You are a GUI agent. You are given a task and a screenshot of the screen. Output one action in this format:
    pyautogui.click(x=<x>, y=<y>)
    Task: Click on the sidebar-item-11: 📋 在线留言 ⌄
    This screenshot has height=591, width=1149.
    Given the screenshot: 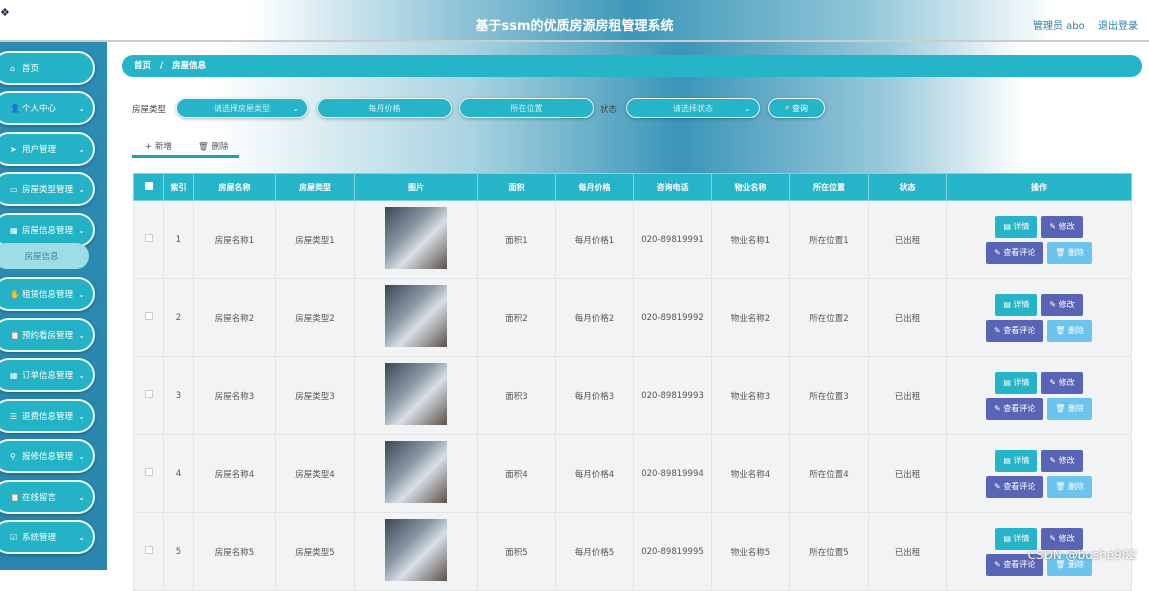 What is the action you would take?
    pyautogui.click(x=47, y=497)
    